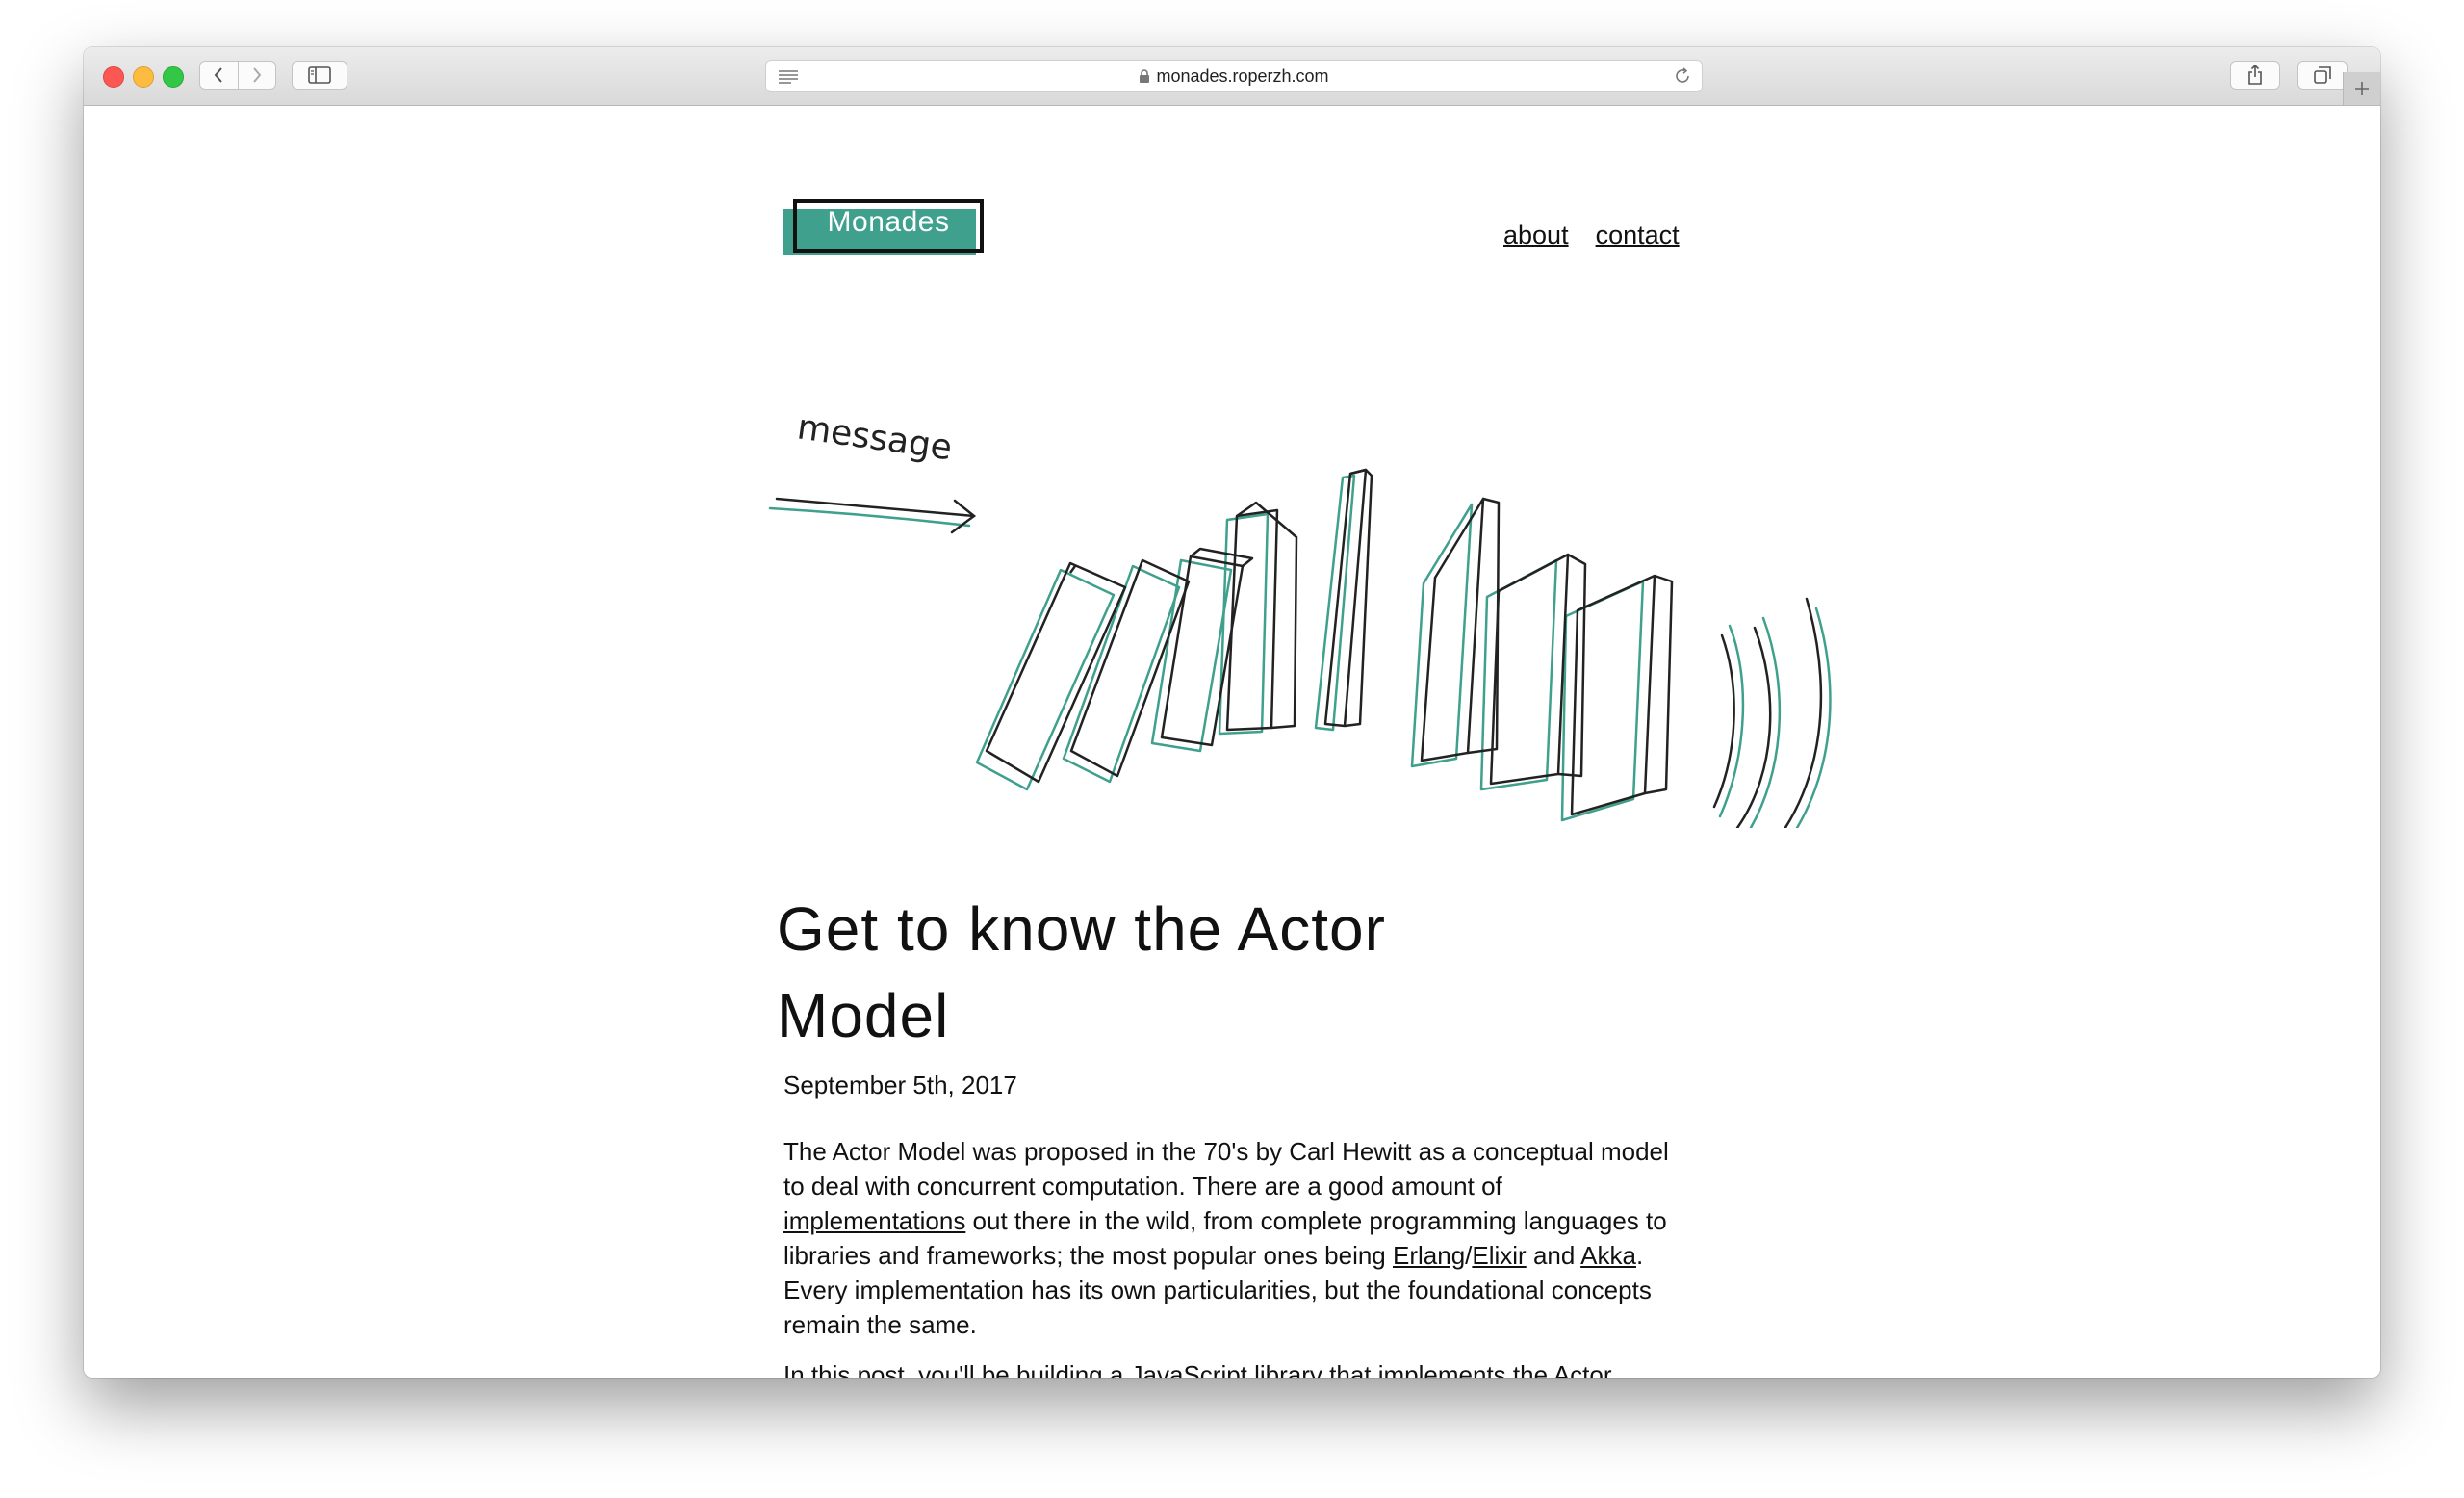 The image size is (2464, 1498). What do you see at coordinates (1499, 1255) in the screenshot?
I see `elixir-link: Elixir` at bounding box center [1499, 1255].